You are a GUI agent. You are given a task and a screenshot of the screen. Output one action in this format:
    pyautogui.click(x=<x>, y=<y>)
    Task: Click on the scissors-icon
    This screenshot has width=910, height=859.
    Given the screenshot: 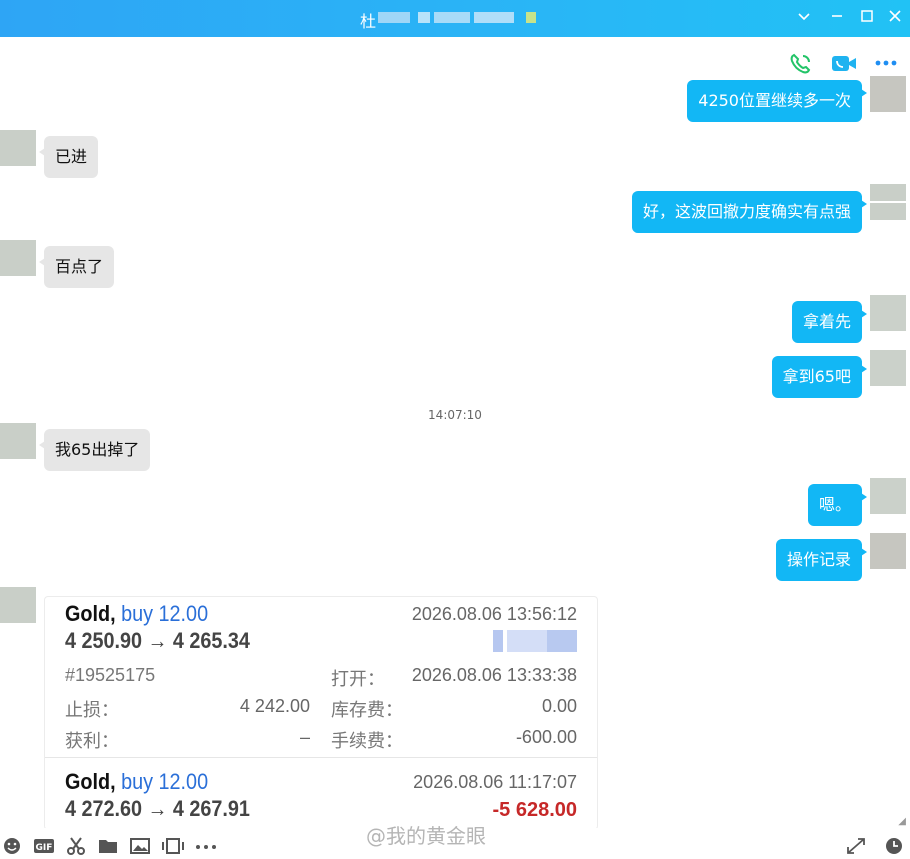 What is the action you would take?
    pyautogui.click(x=76, y=846)
    